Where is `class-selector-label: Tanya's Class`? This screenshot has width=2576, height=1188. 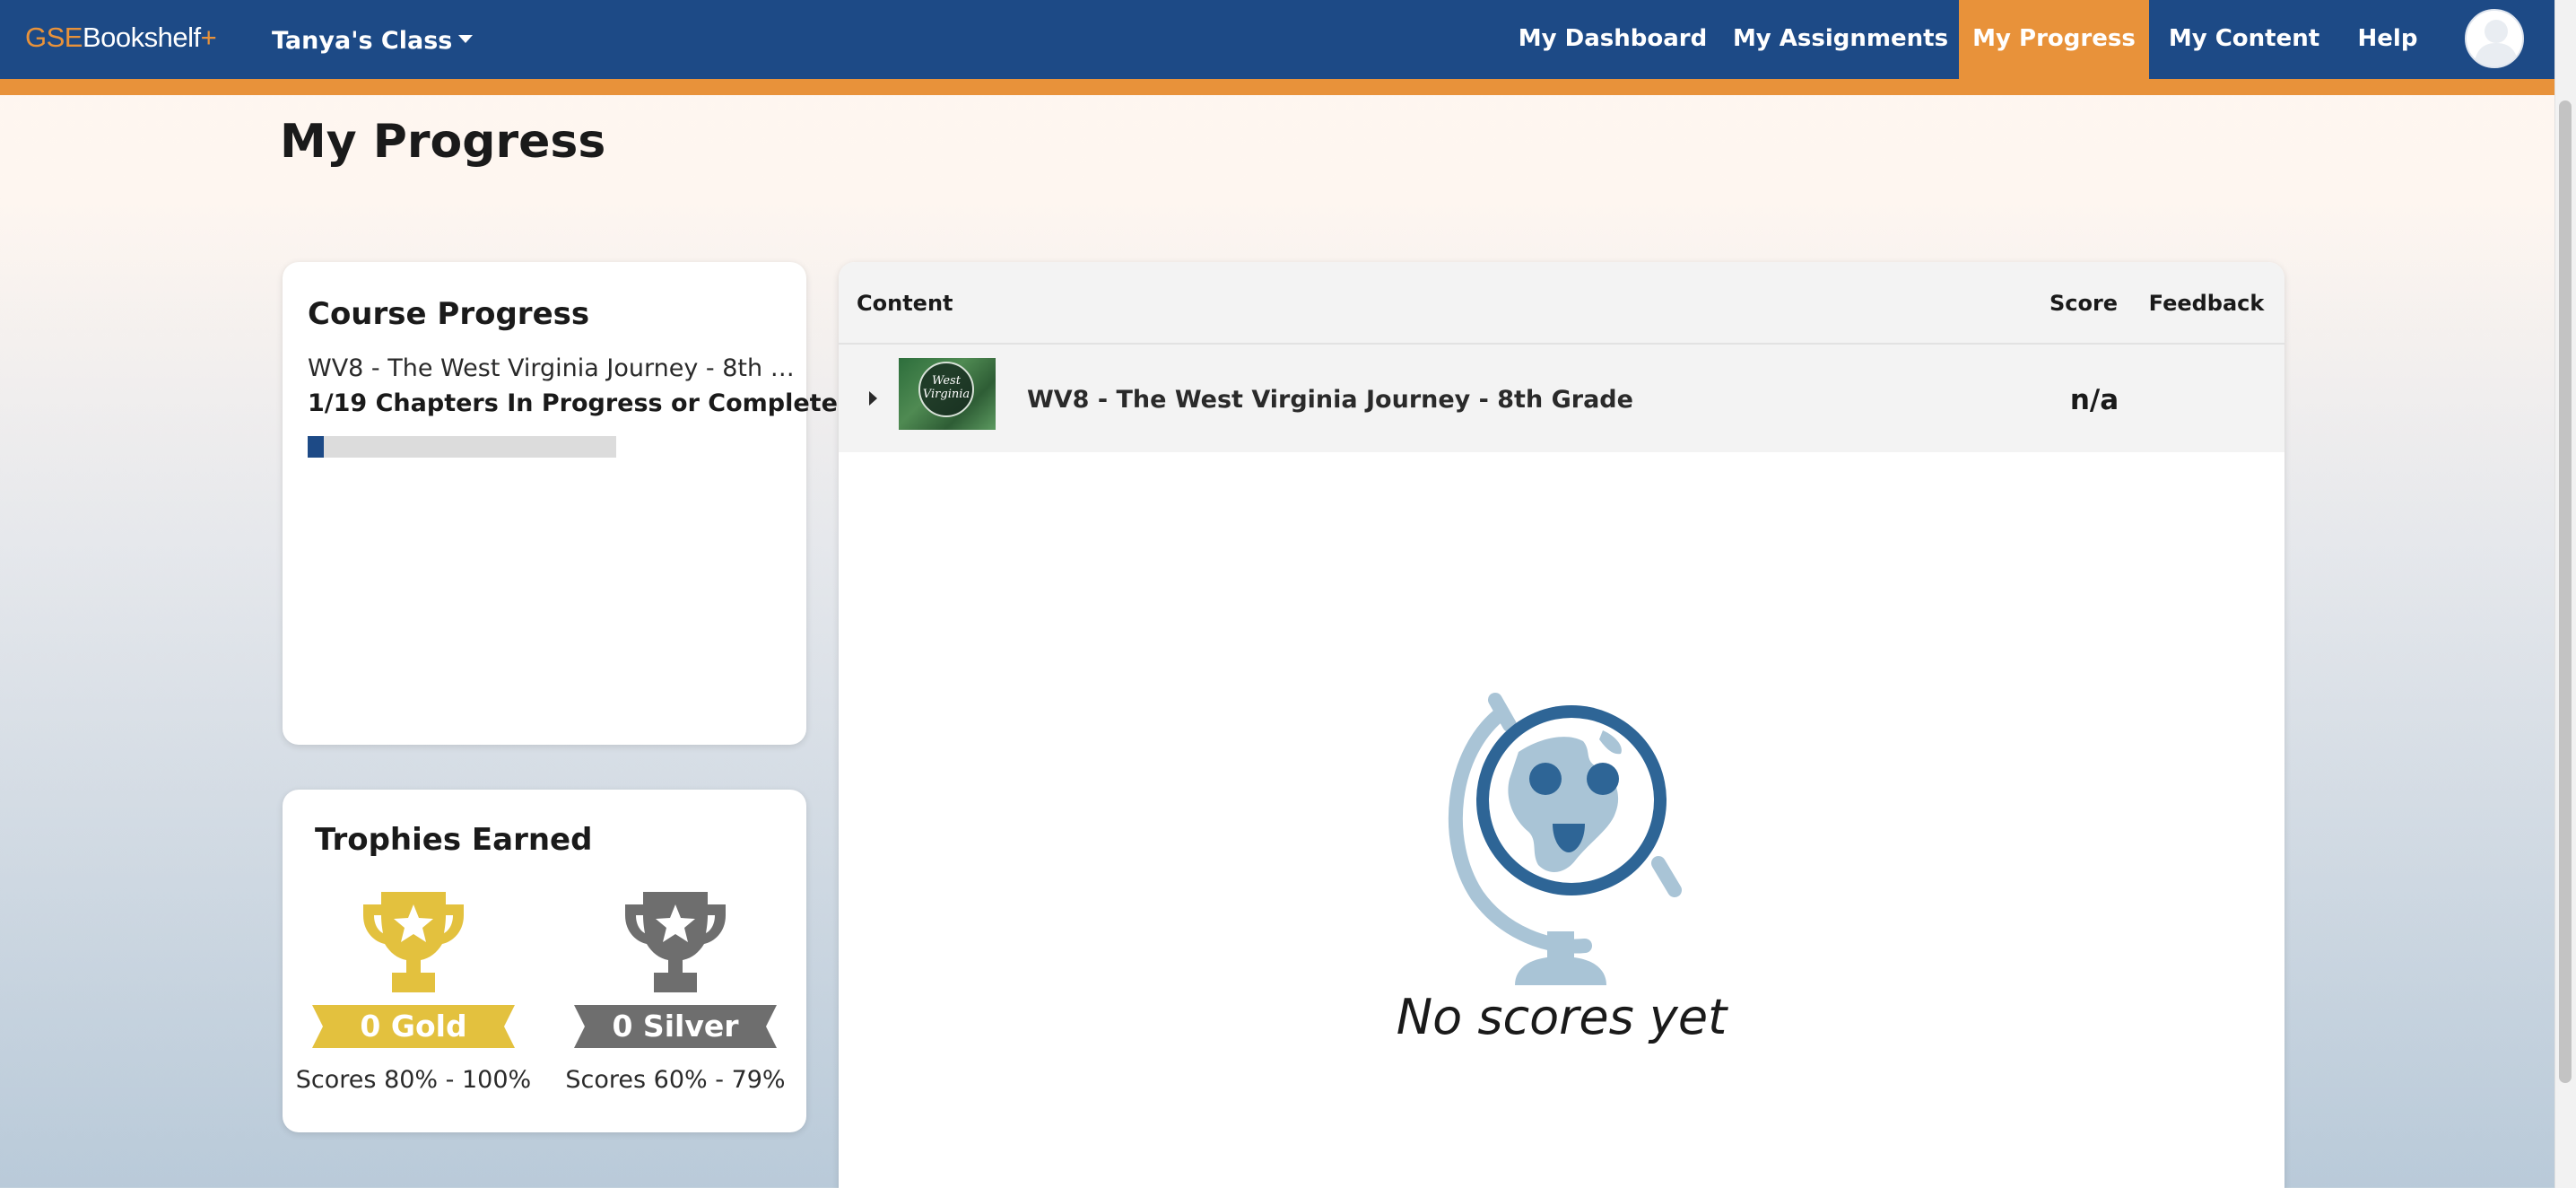 class-selector-label: Tanya's Class is located at coordinates (362, 41).